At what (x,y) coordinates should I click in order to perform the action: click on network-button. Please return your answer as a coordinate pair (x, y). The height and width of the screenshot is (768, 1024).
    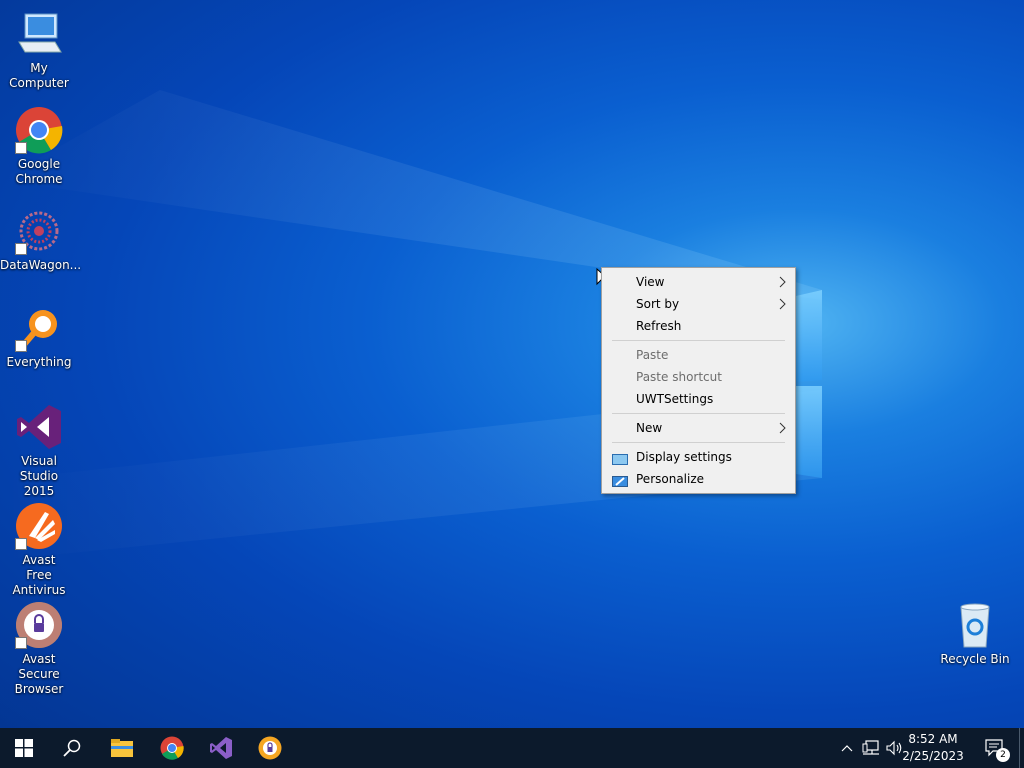
    Looking at the image, I should click on (871, 748).